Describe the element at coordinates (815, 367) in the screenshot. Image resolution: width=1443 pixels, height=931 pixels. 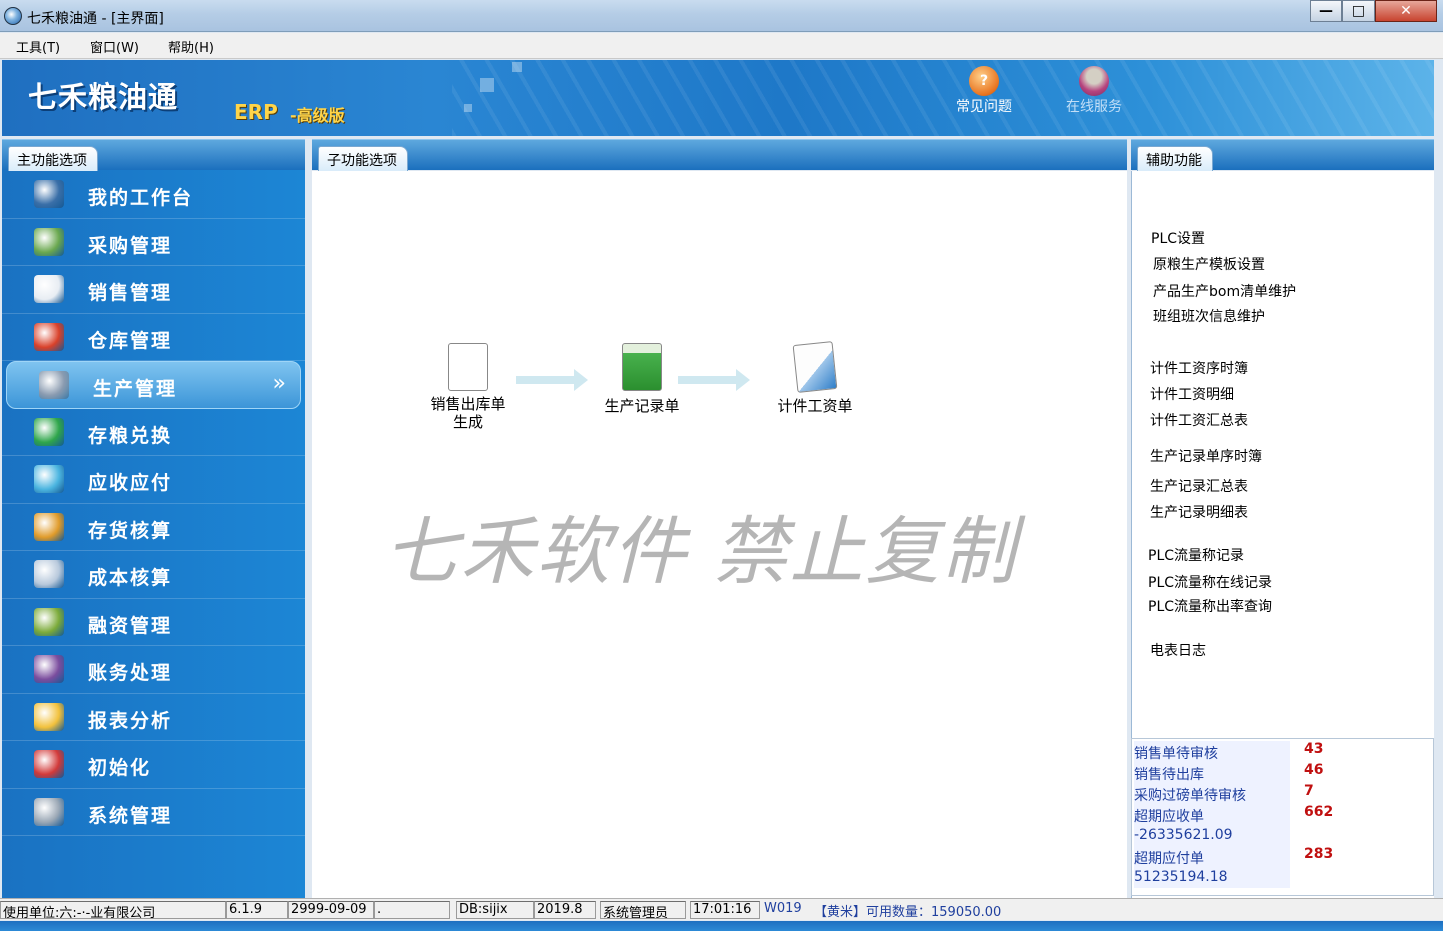
I see `document-pen-icon` at that location.